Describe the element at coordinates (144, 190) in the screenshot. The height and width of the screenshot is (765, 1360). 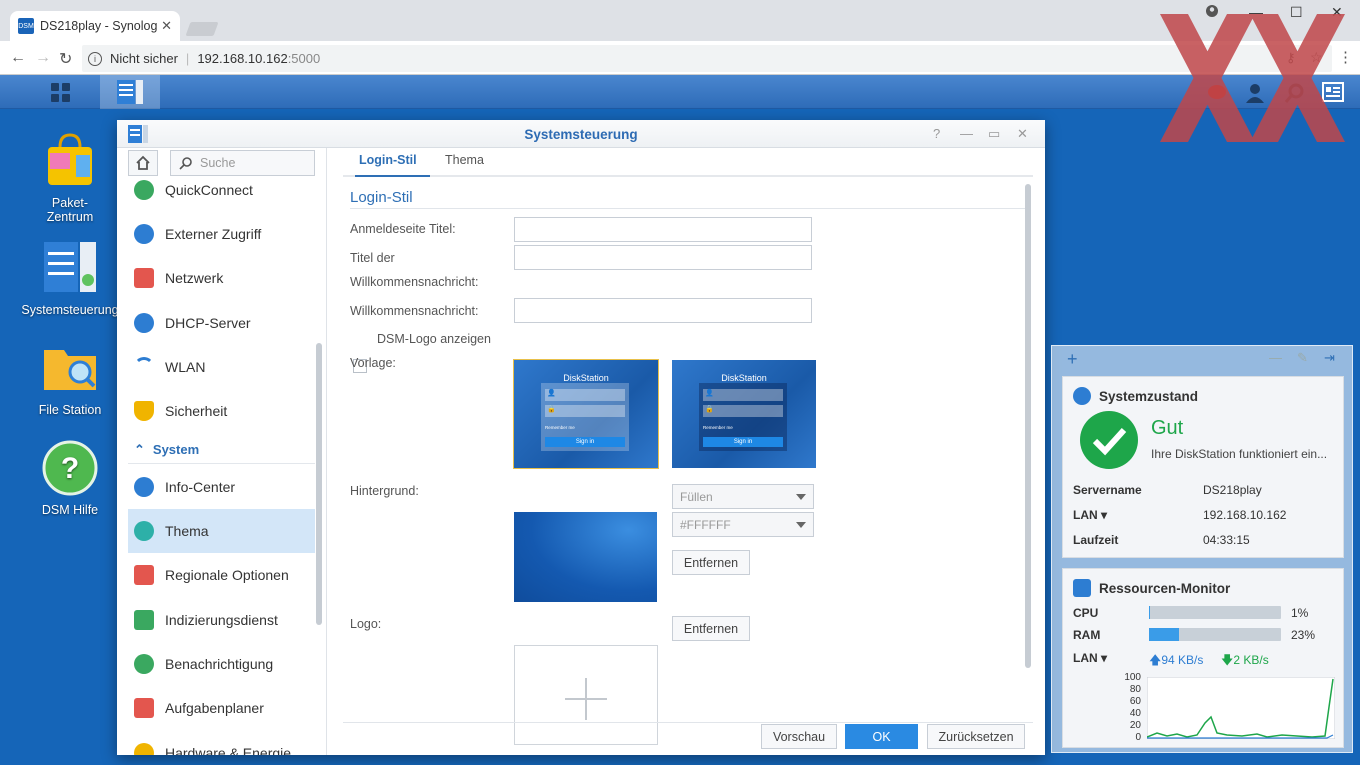
I see `quickconnect-icon` at that location.